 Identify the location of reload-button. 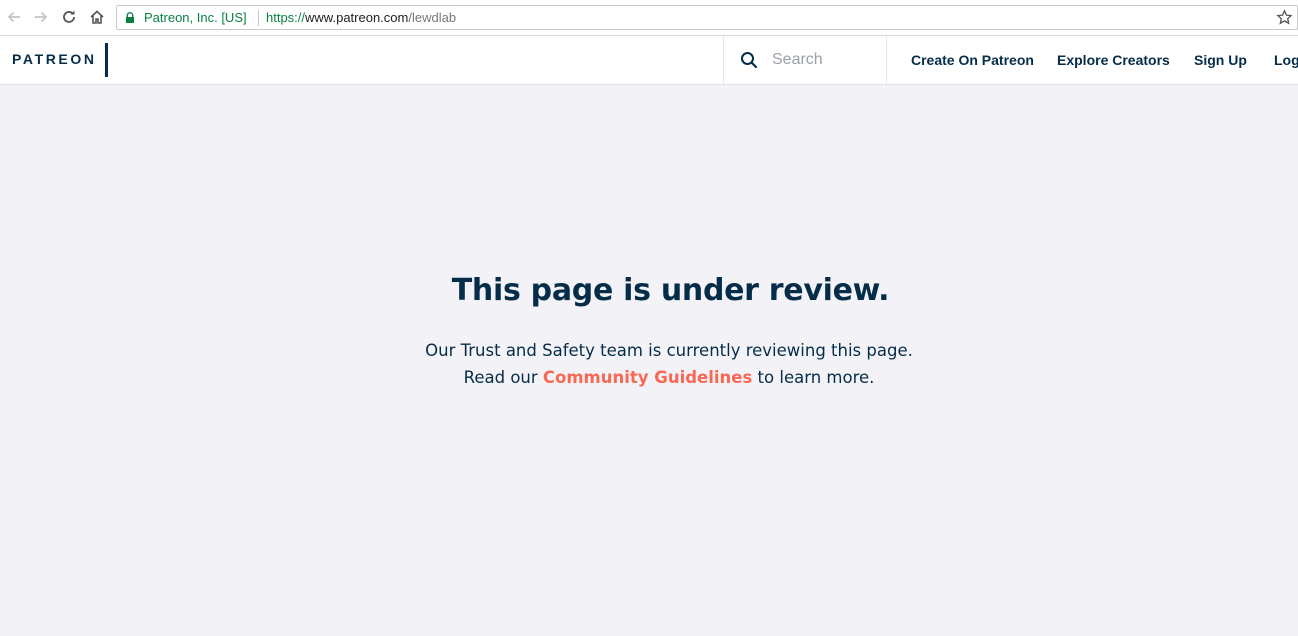
(69, 17).